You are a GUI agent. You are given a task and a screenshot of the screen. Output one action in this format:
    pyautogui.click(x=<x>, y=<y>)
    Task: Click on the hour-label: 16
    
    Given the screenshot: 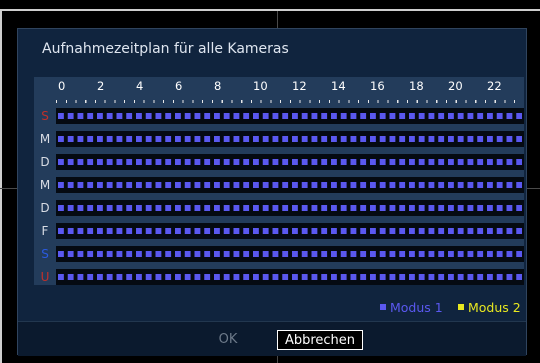 What is the action you would take?
    pyautogui.click(x=377, y=86)
    